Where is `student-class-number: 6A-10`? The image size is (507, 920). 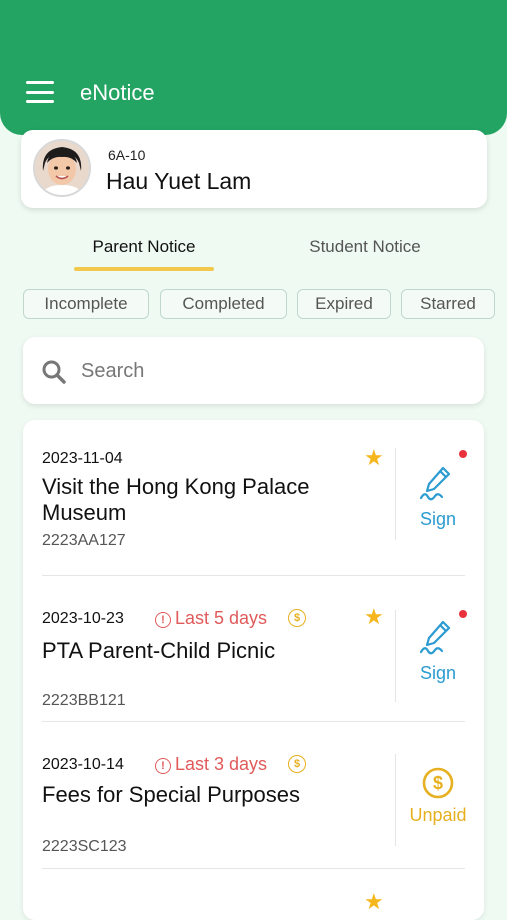
student-class-number: 6A-10 is located at coordinates (127, 155).